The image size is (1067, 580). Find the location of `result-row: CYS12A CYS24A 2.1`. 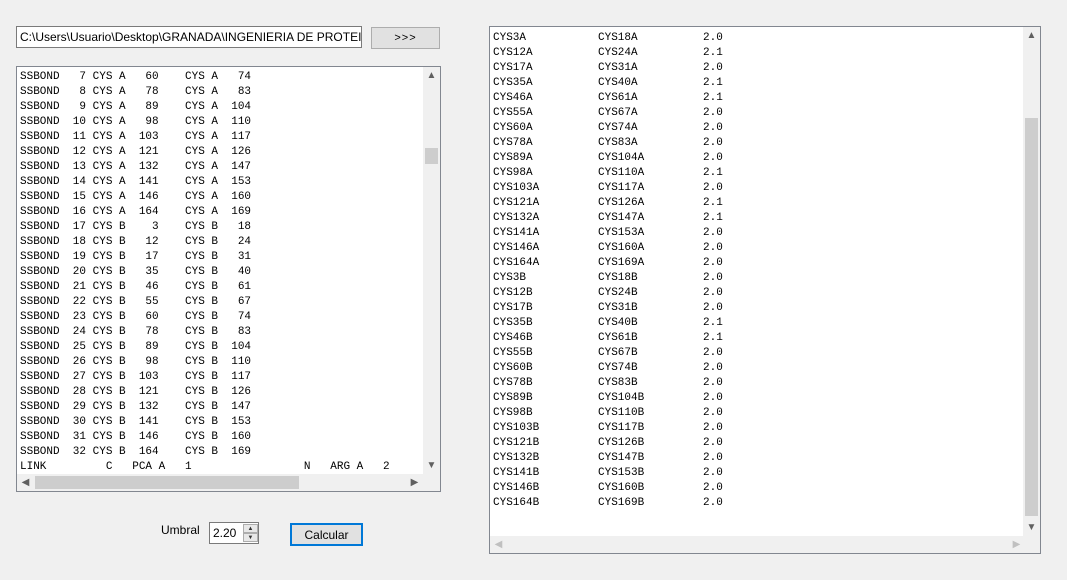

result-row: CYS12A CYS24A 2.1 is located at coordinates (757, 53).